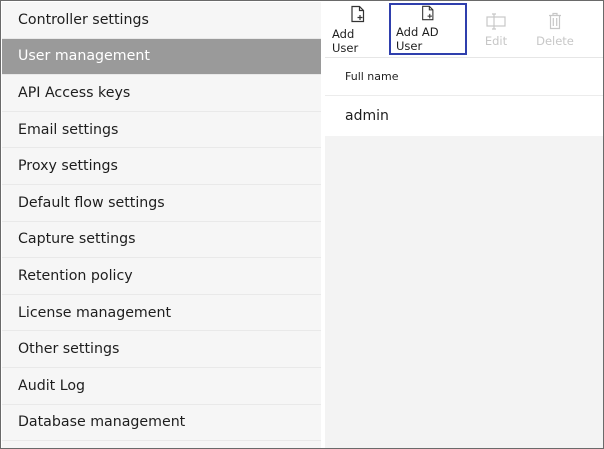  I want to click on column-header-full-name: Full name, so click(464, 77).